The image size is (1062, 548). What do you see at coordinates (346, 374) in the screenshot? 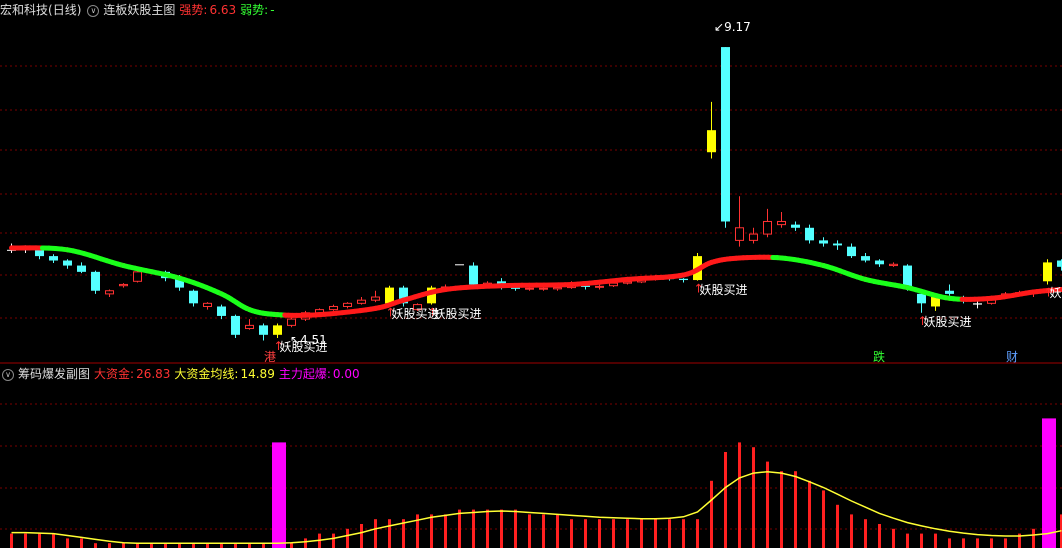
I see `main-burst-value: 0.00` at bounding box center [346, 374].